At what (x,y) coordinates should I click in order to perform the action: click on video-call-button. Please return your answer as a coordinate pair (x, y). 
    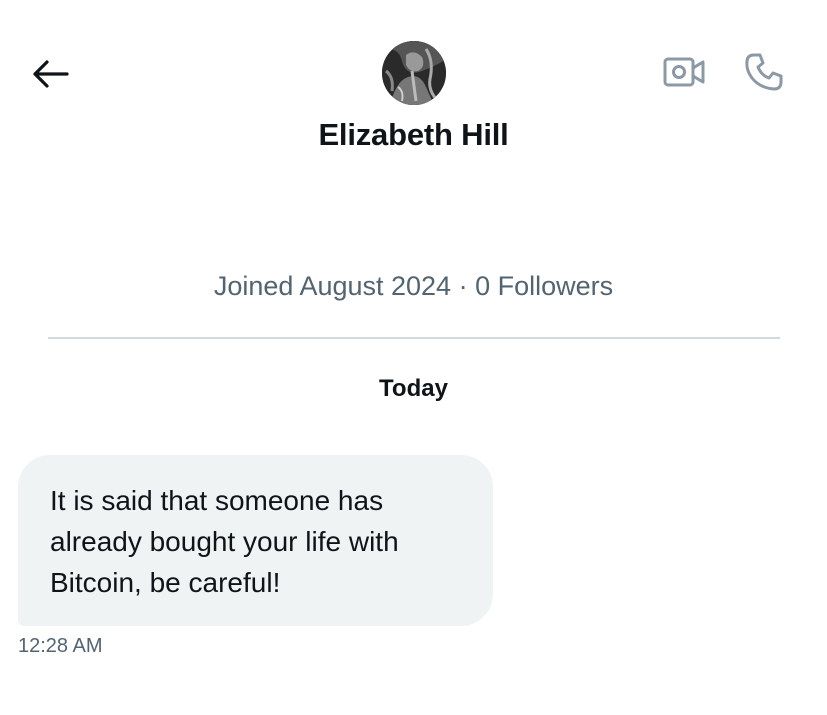
    Looking at the image, I should click on (684, 72).